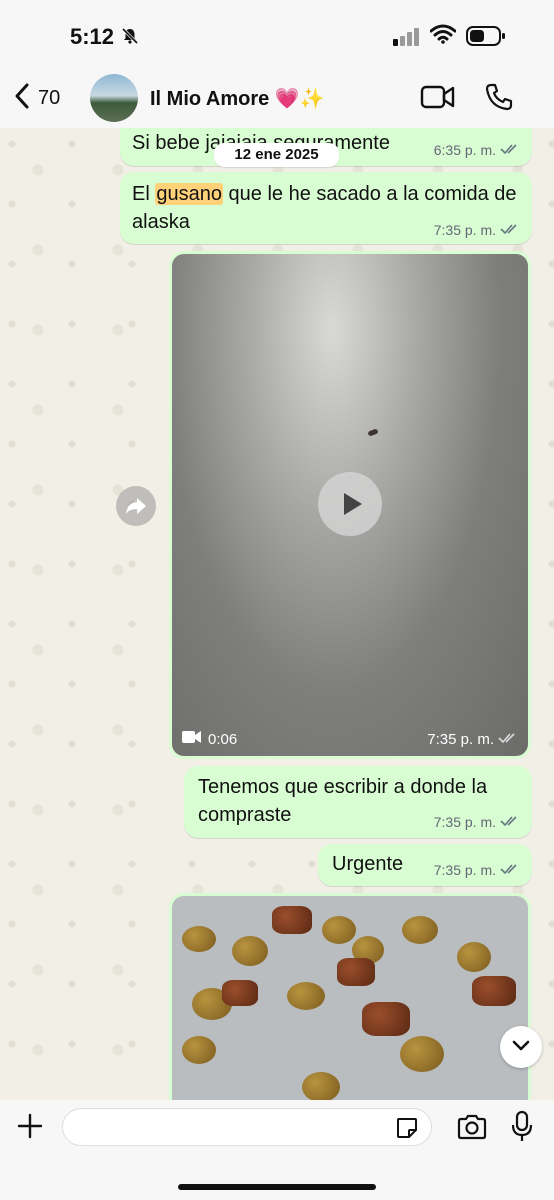 Image resolution: width=554 pixels, height=1200 pixels. I want to click on unread-count: 70, so click(49, 98).